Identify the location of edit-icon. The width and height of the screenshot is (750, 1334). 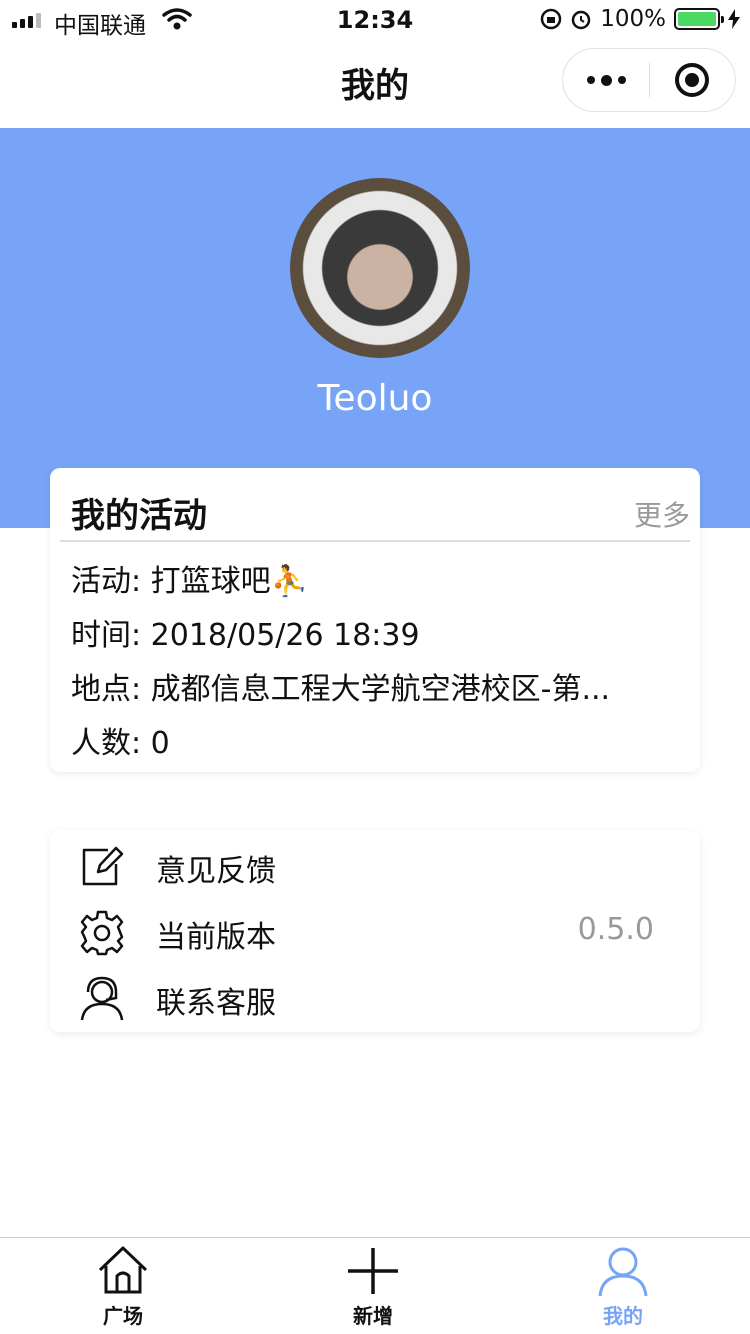
(103, 866).